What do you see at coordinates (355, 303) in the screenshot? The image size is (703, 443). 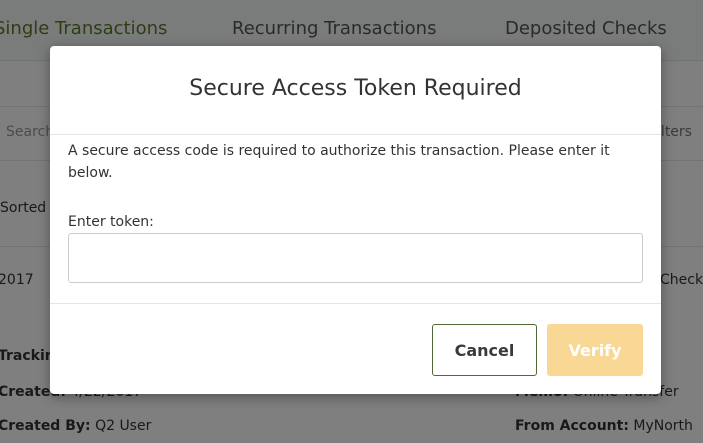 I see `dialog-footer-divider` at bounding box center [355, 303].